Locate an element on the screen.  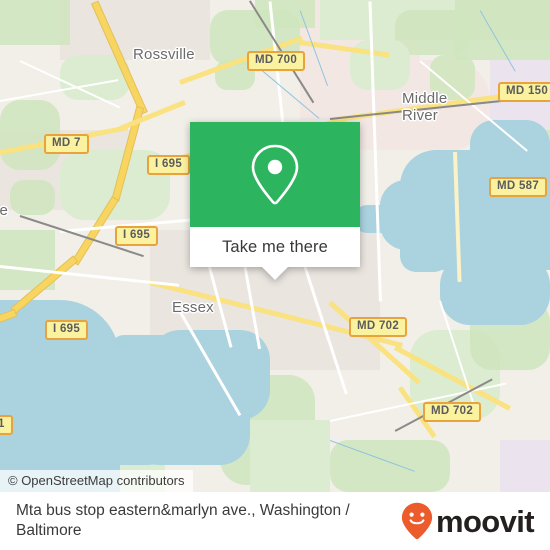
map-greenery is located at coordinates (290, 456).